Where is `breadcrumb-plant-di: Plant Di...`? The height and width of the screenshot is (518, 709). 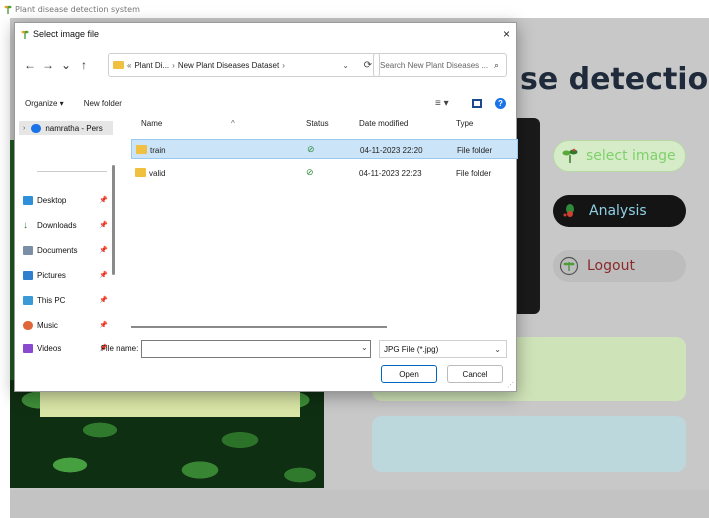
breadcrumb-plant-di: Plant Di... is located at coordinates (151, 65).